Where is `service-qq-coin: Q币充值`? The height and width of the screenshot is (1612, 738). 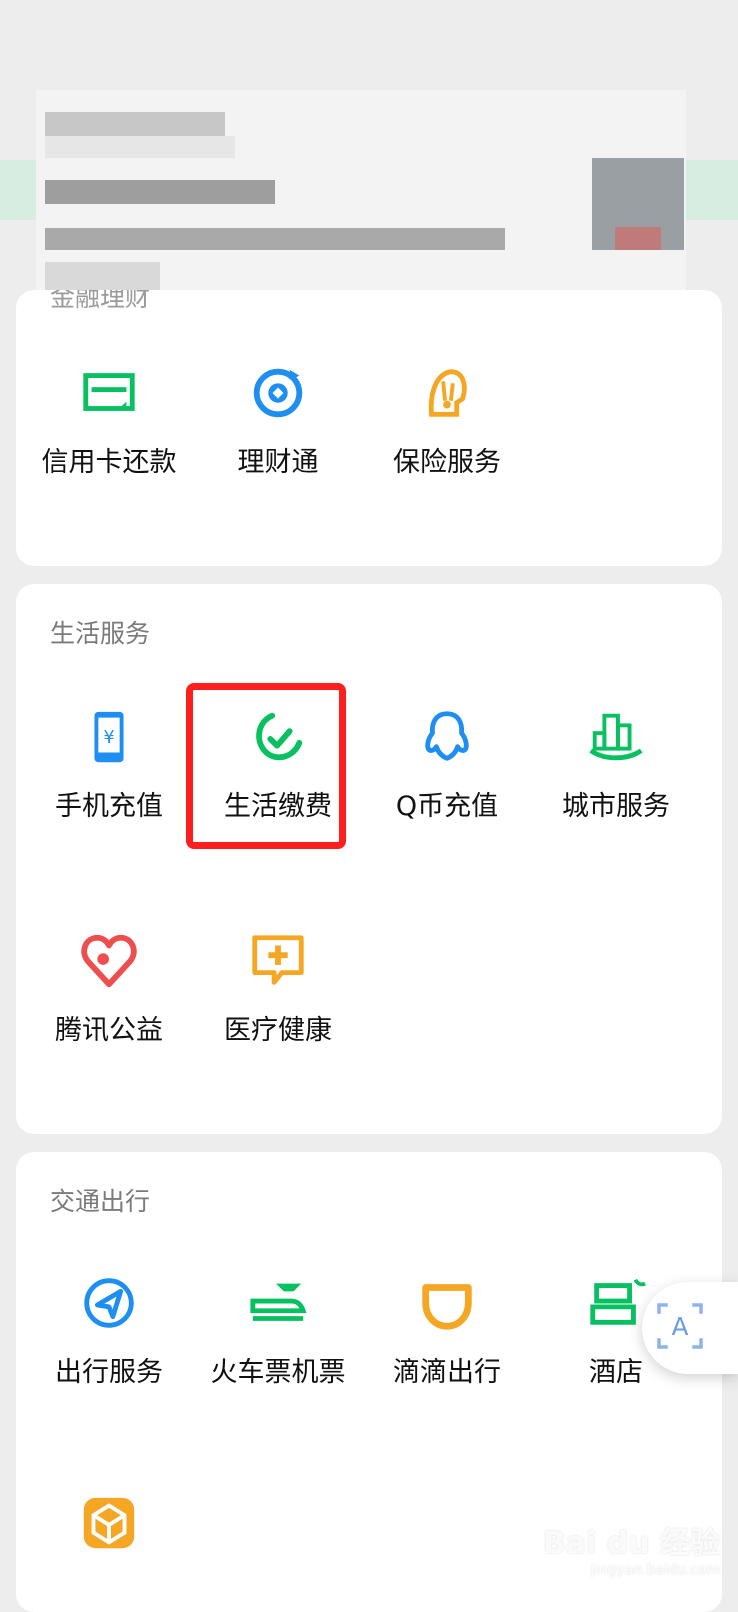
service-qq-coin: Q币充值 is located at coordinates (447, 764).